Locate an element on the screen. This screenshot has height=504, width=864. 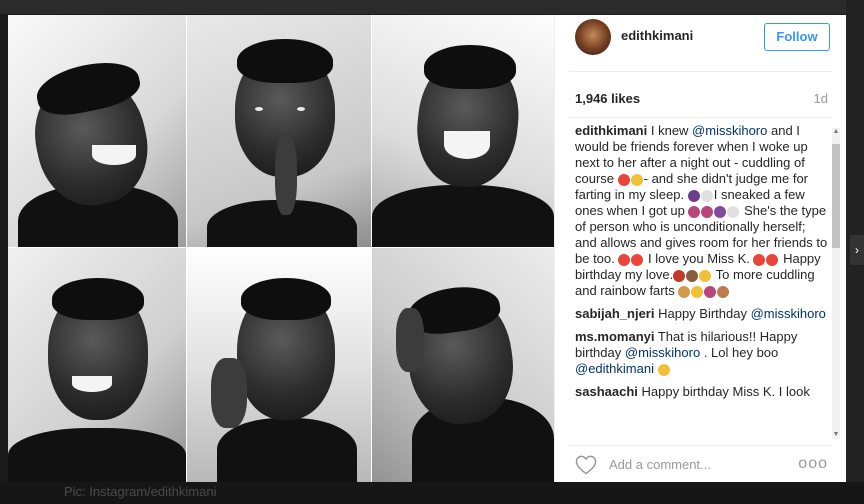
overlay-backdrop-bottom: Pic: Instagram/edithkimani is located at coordinates (432, 493).